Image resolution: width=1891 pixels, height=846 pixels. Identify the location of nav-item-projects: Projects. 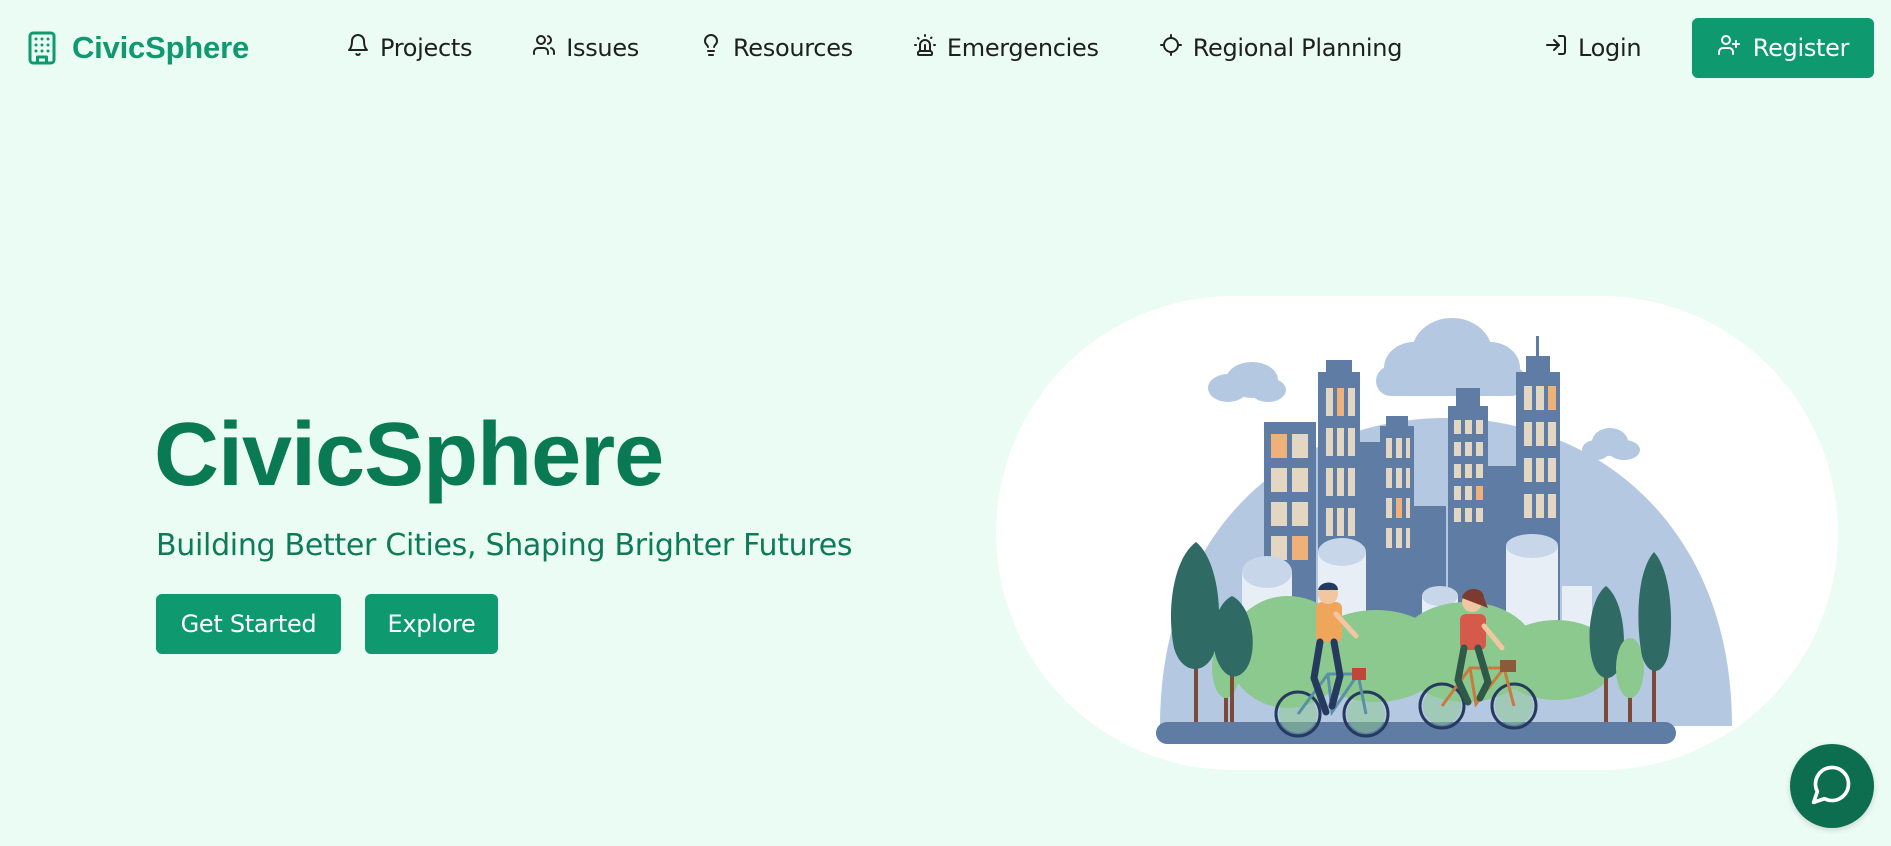
(409, 48).